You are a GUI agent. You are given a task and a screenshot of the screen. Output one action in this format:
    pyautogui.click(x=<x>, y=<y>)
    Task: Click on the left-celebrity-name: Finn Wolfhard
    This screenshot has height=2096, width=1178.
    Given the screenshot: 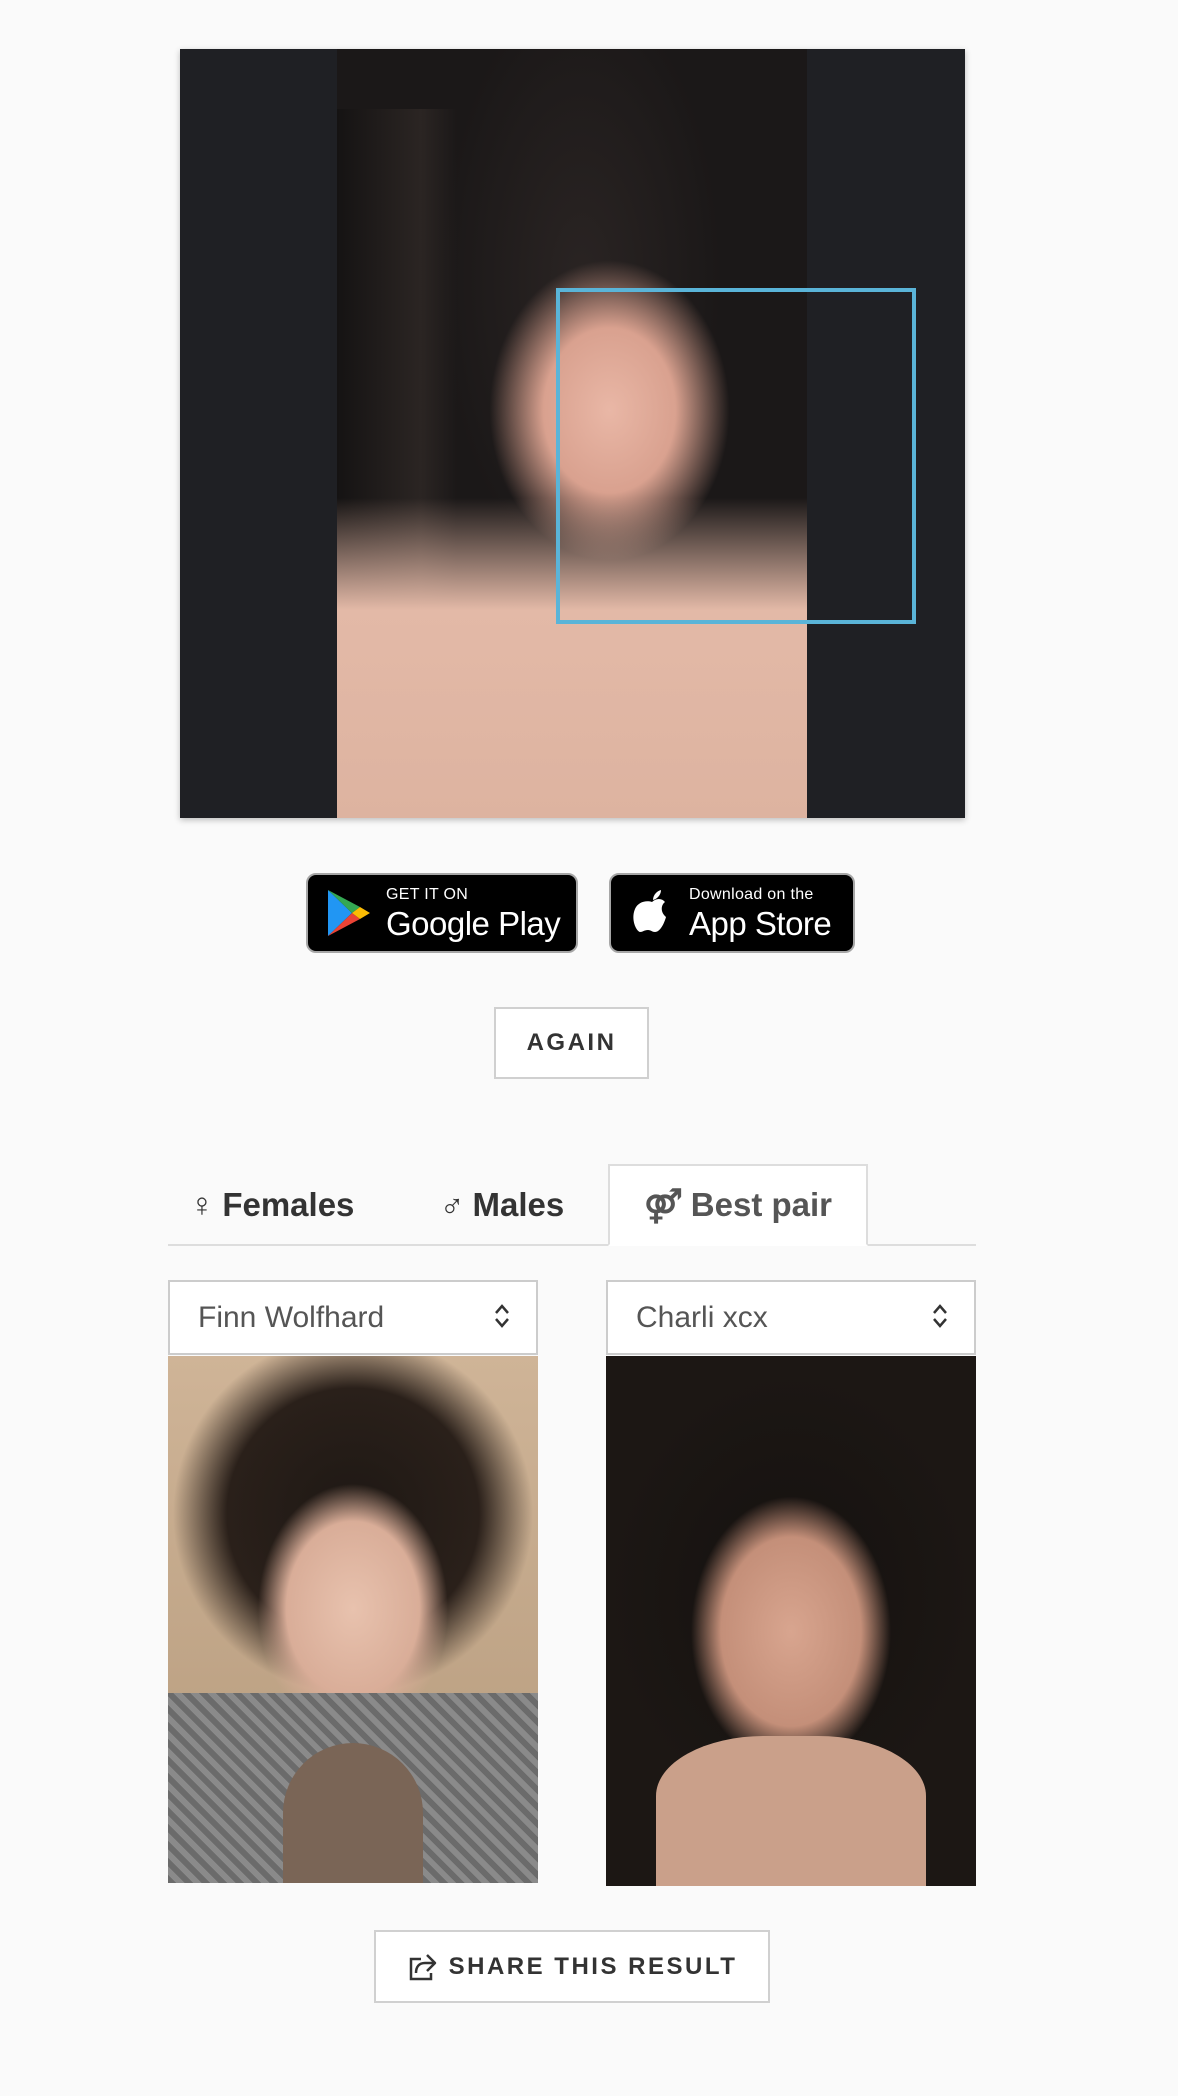 What is the action you would take?
    pyautogui.click(x=291, y=1317)
    